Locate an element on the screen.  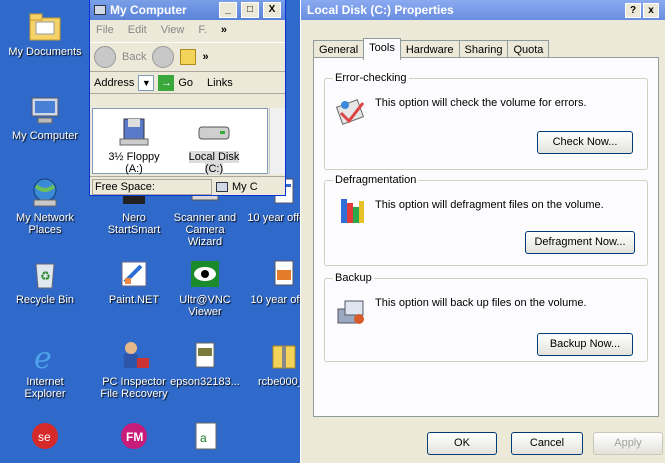
svg-text: e is located at coordinates (43, 356).